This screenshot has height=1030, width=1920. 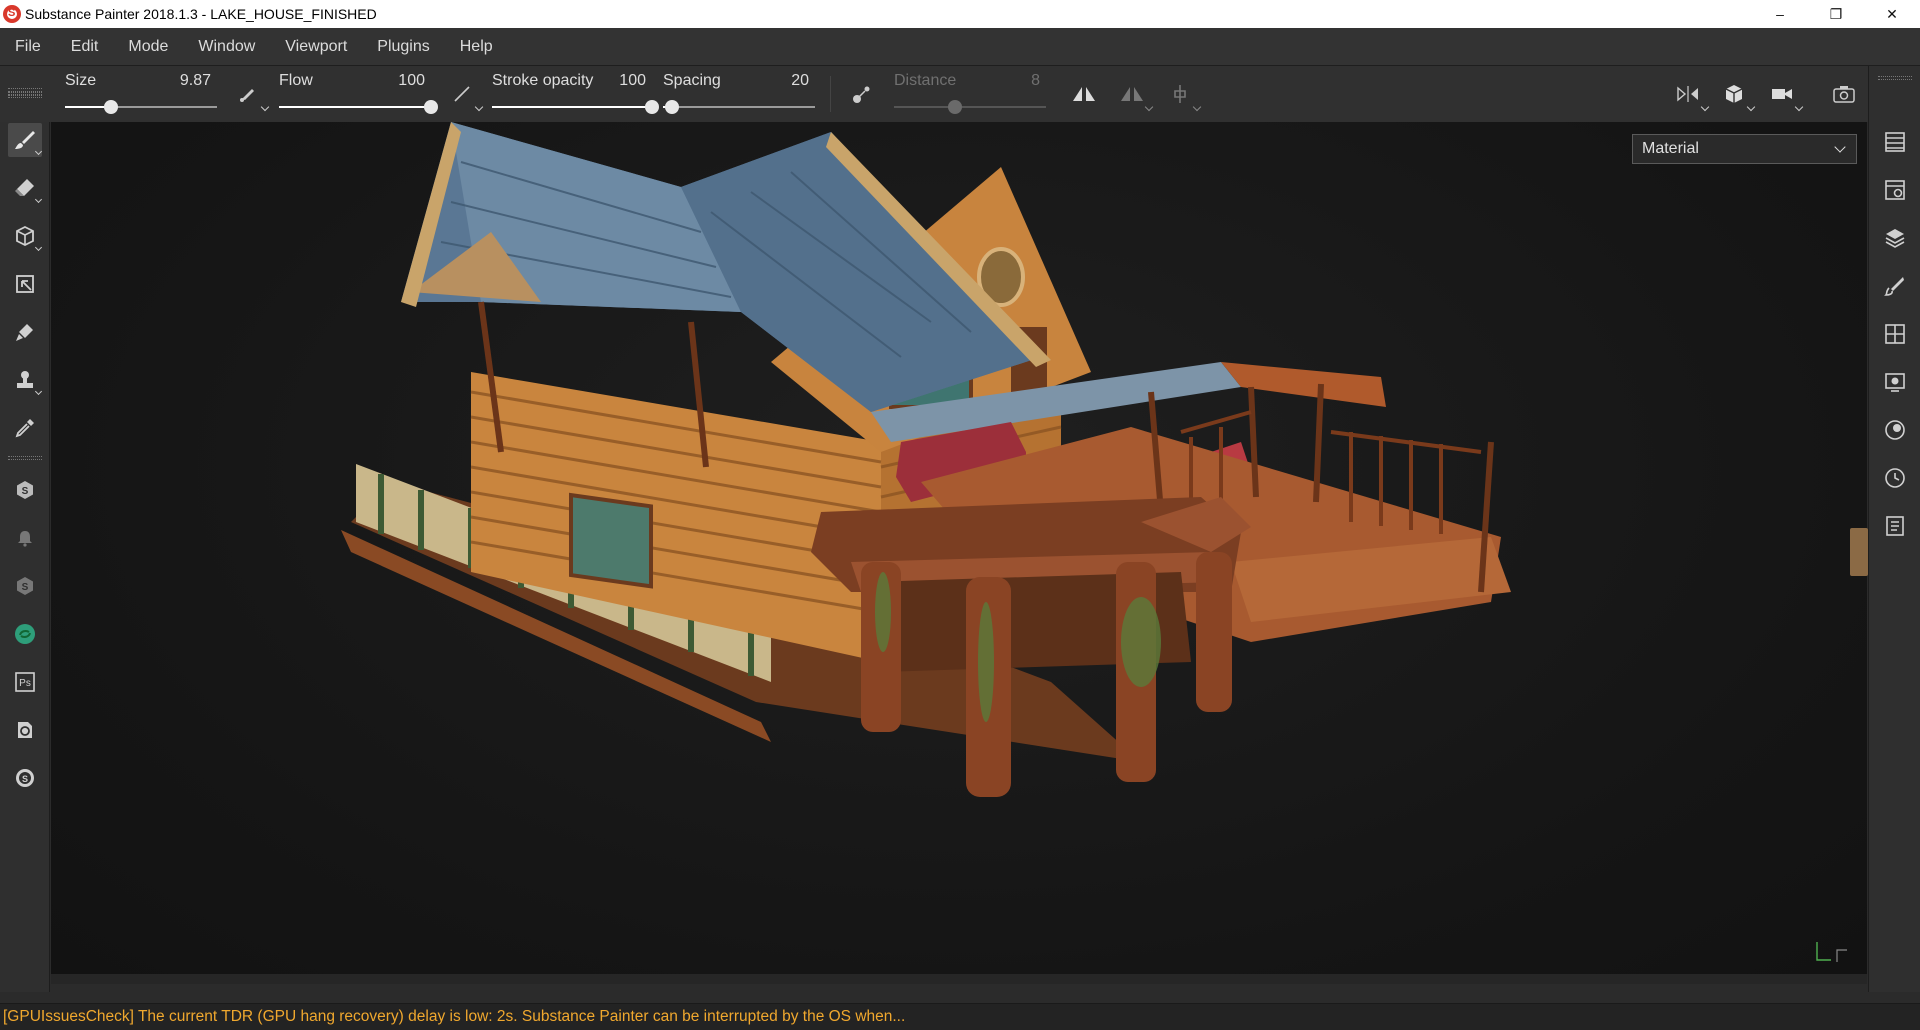 I want to click on flow-slider: Flow 100, so click(x=358, y=94).